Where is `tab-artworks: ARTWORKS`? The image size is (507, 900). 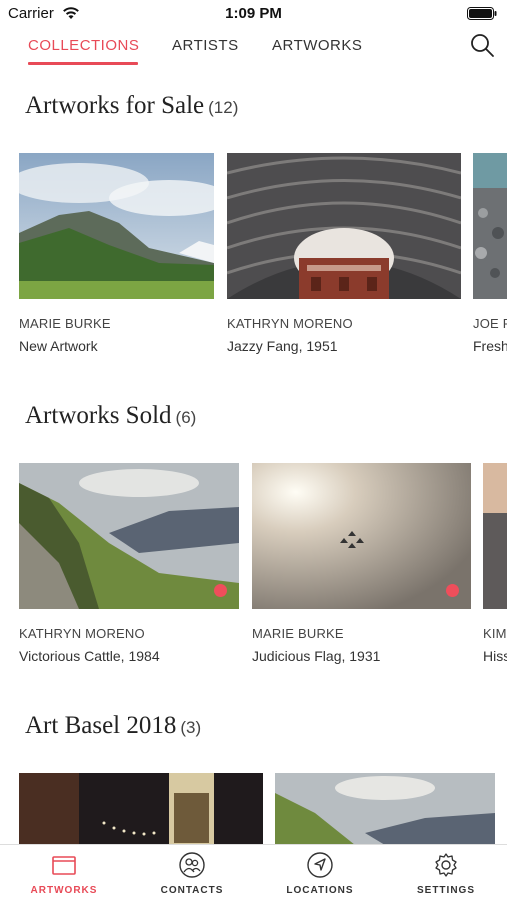
tab-artworks: ARTWORKS is located at coordinates (317, 45).